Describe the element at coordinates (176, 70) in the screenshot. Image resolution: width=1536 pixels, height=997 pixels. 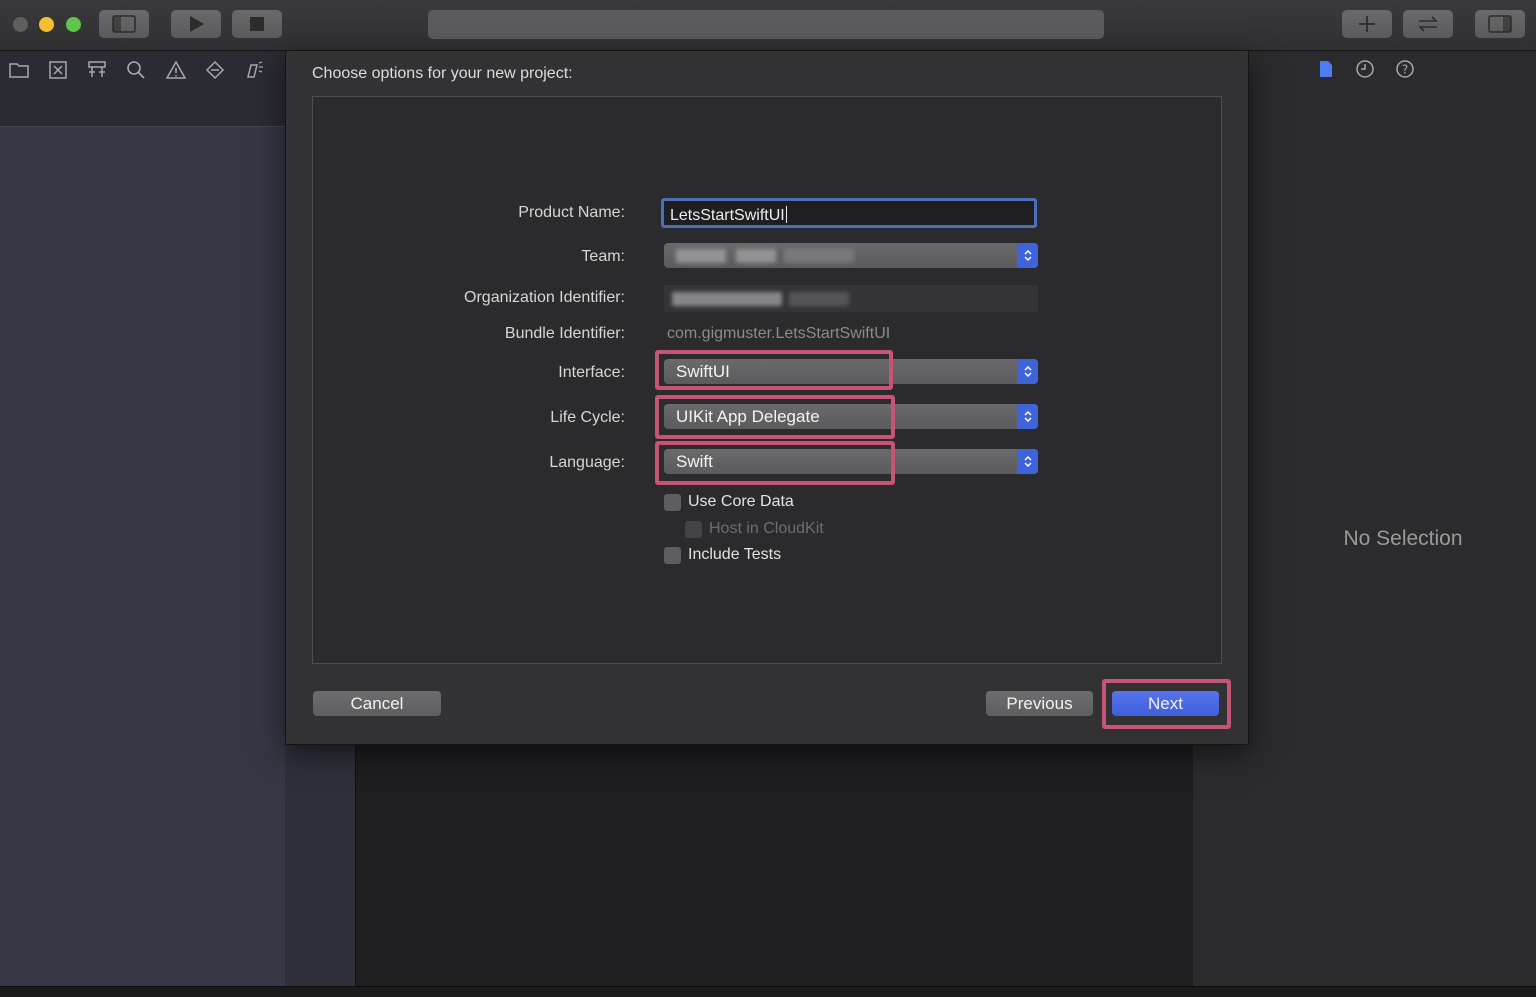
I see `warning-icon` at that location.